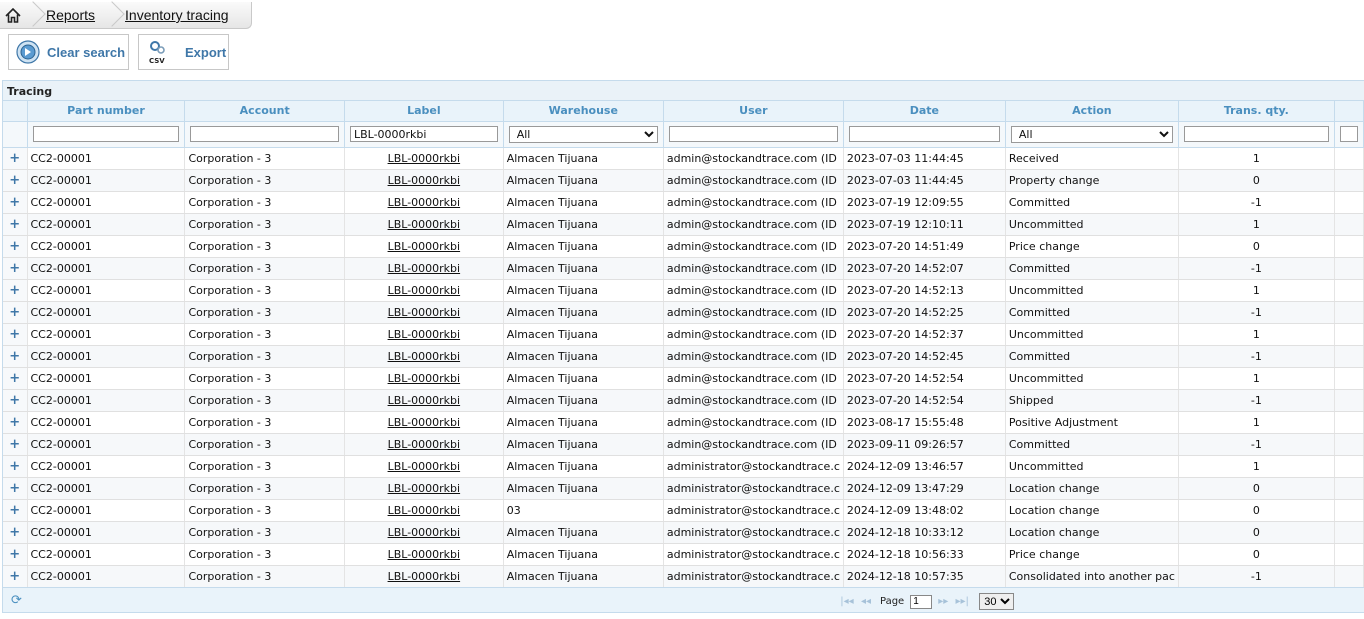 The image size is (1364, 619). What do you see at coordinates (106, 134) in the screenshot?
I see `part-number-filter-input` at bounding box center [106, 134].